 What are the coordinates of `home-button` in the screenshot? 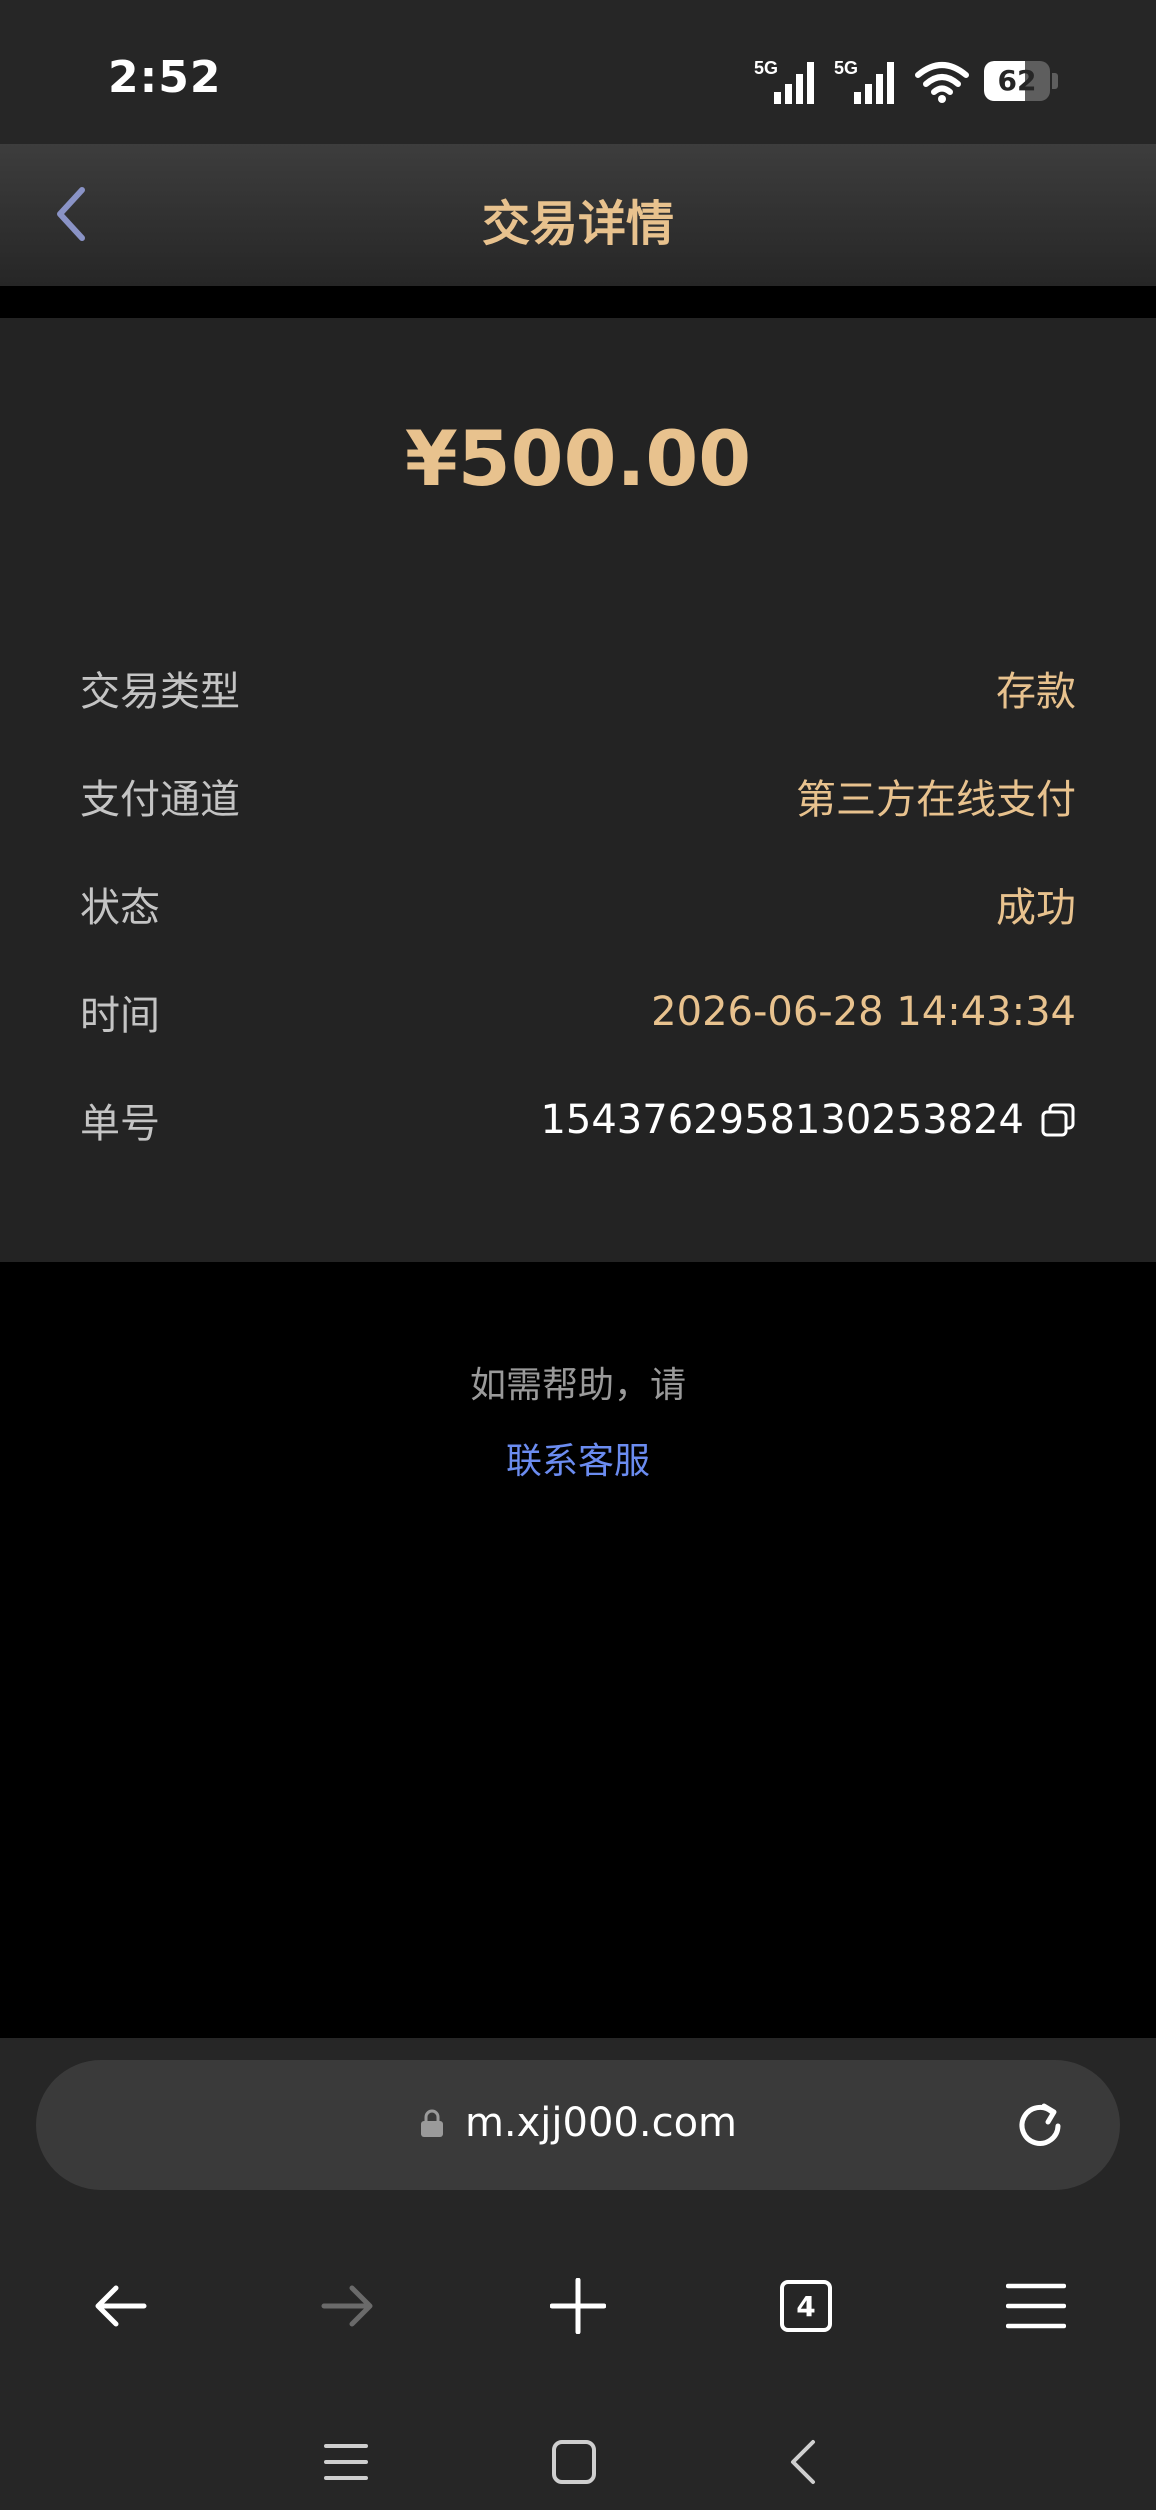 It's located at (574, 2462).